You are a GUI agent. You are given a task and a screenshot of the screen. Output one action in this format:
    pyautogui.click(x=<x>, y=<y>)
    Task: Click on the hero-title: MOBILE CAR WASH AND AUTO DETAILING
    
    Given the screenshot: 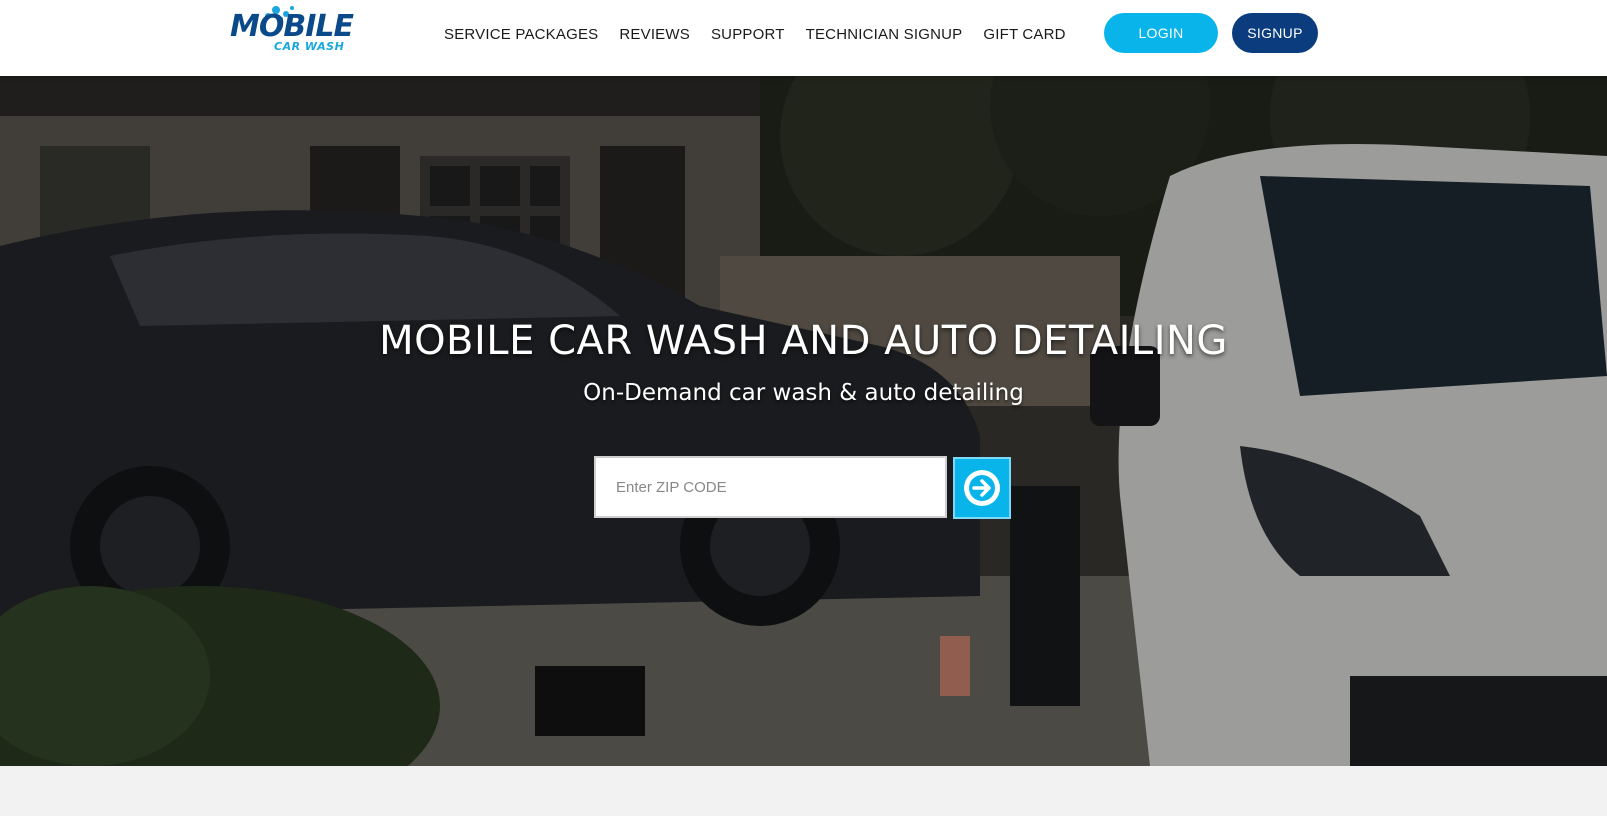 What is the action you would take?
    pyautogui.click(x=803, y=341)
    